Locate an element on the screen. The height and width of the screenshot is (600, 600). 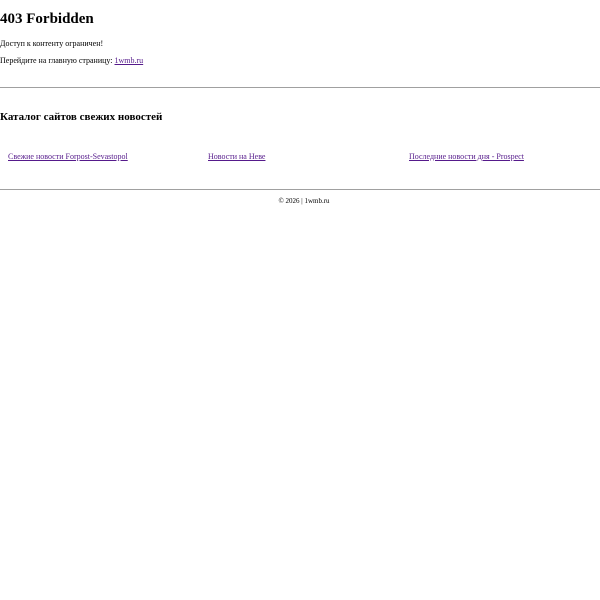
bottom-divider is located at coordinates (300, 189).